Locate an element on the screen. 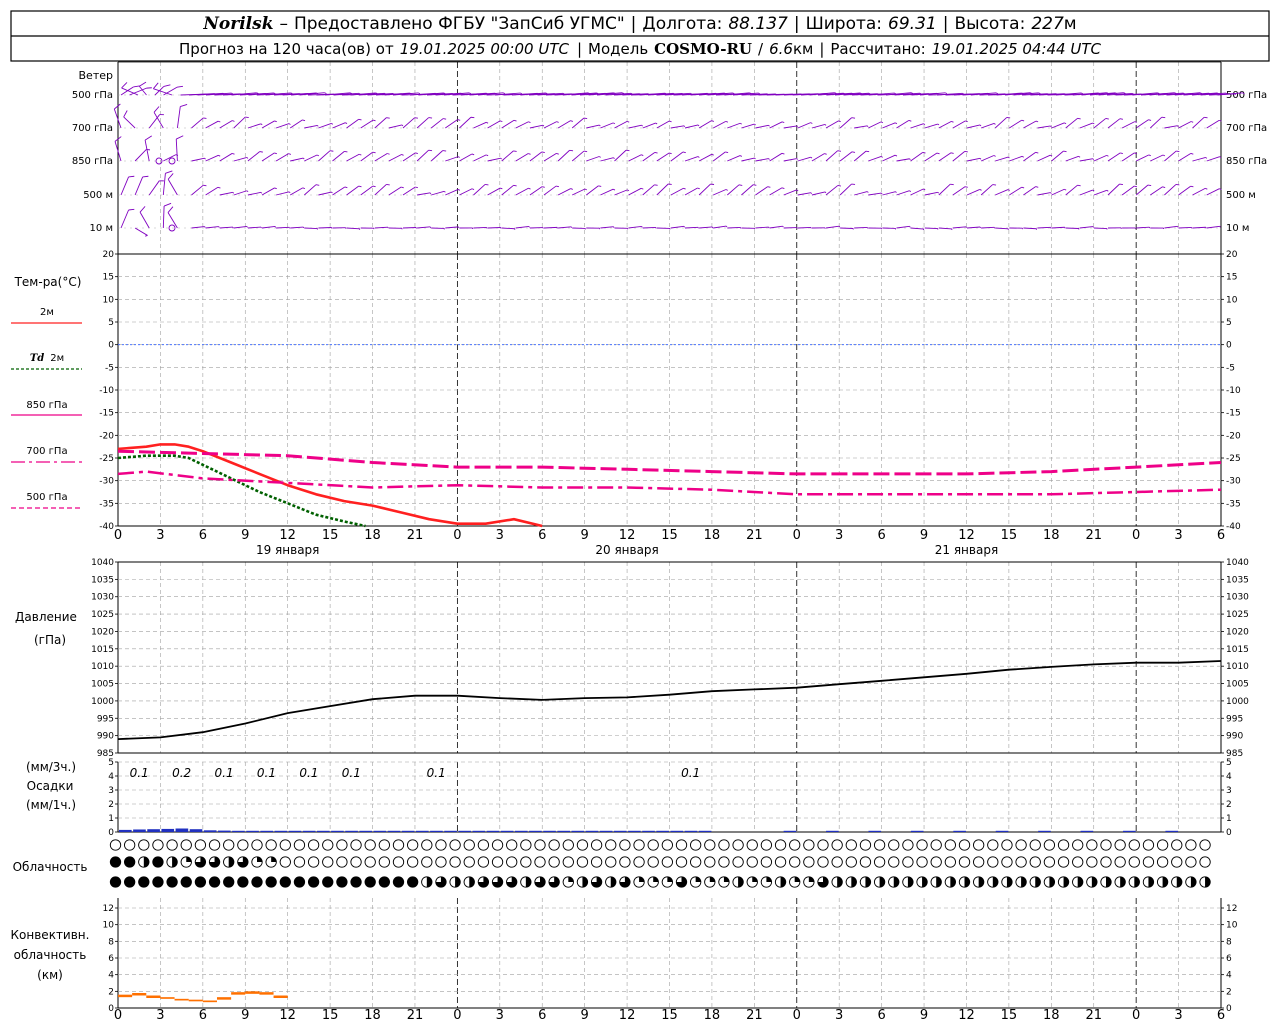  time-tick-label: 0 is located at coordinates (457, 1015).